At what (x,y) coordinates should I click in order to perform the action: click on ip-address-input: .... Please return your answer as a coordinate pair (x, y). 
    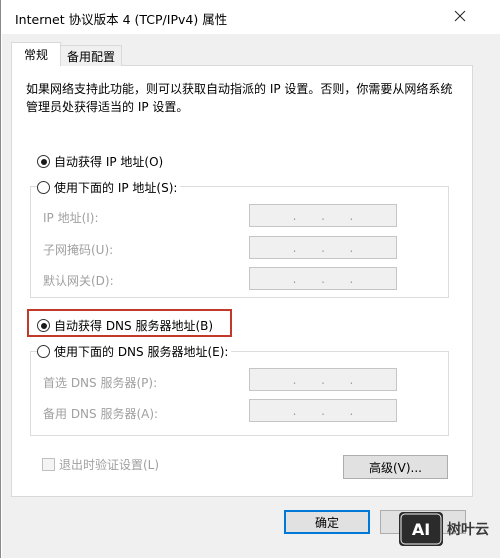
    Looking at the image, I should click on (323, 215).